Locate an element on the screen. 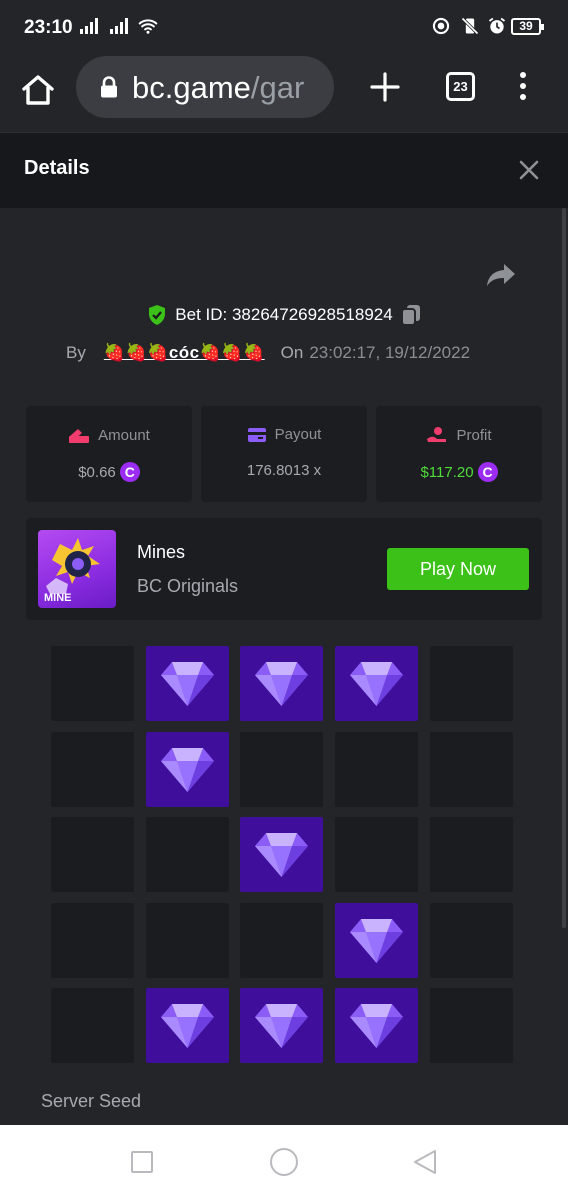 Image resolution: width=568 pixels, height=1200 pixels. thumbnail-label: MINE is located at coordinates (58, 598).